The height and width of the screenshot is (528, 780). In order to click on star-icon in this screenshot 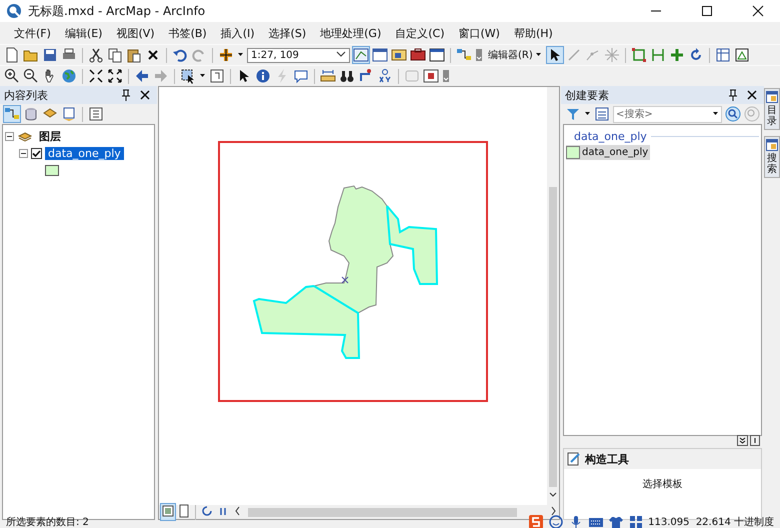, I will do `click(612, 55)`.